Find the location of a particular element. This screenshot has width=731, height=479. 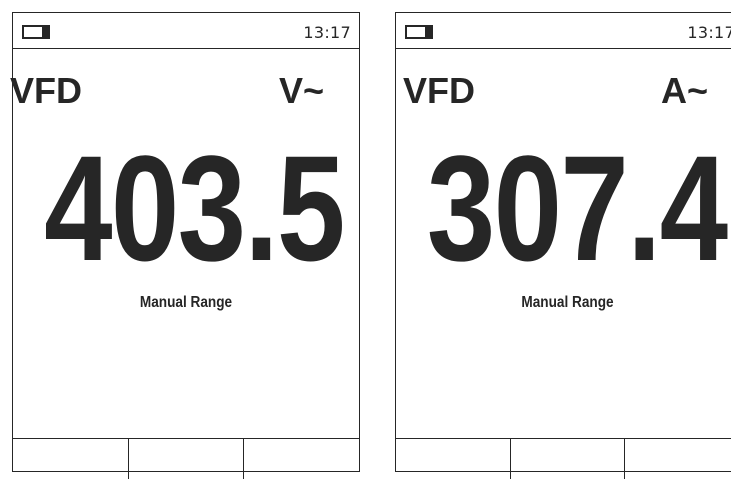

reading-value: 403.5 is located at coordinates (194, 208).